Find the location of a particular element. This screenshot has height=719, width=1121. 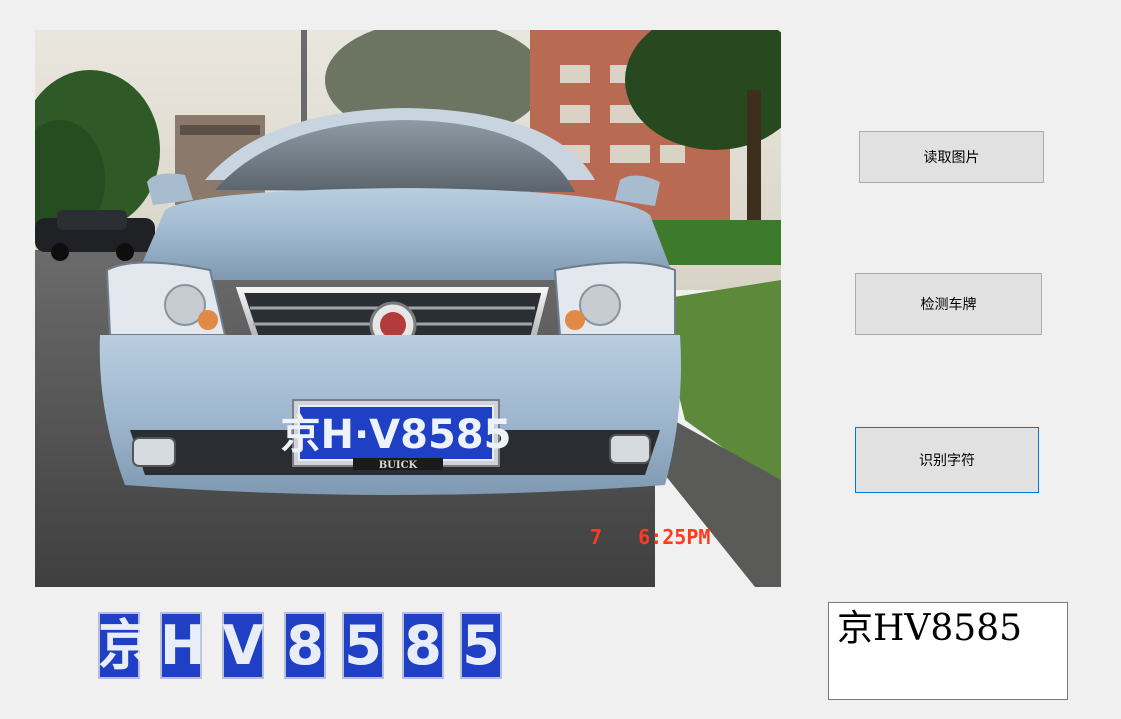

plate-frame-brand: BUICK is located at coordinates (398, 465).